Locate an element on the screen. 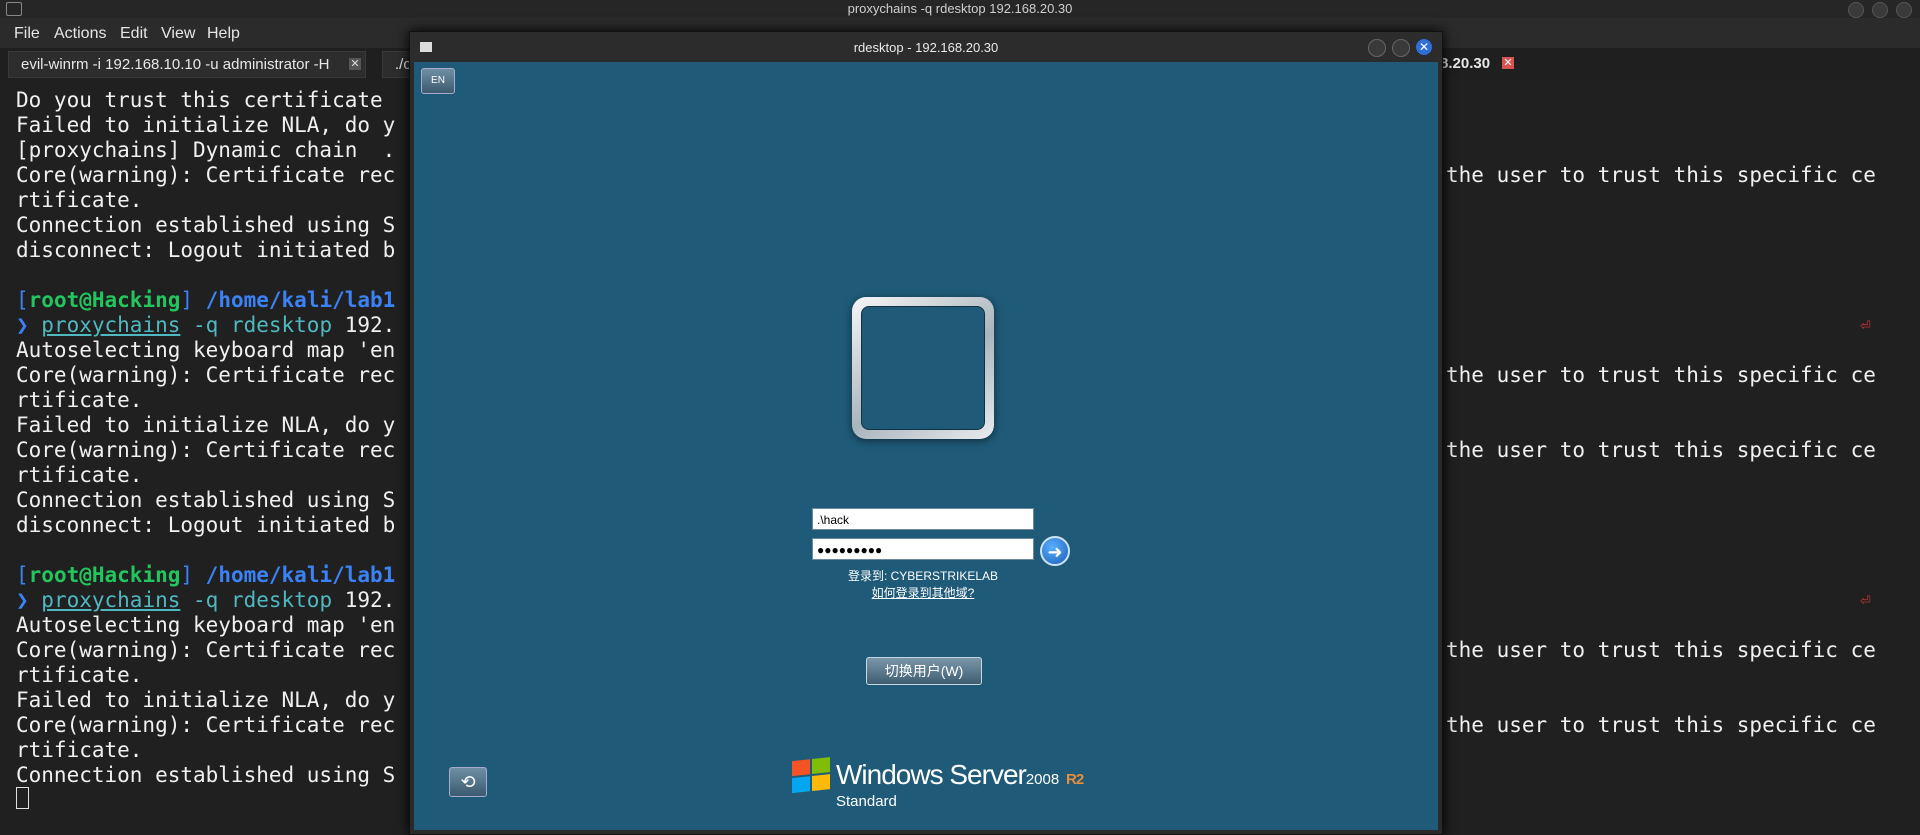 This screenshot has width=1920, height=835. menu-edit: Edit is located at coordinates (134, 34).